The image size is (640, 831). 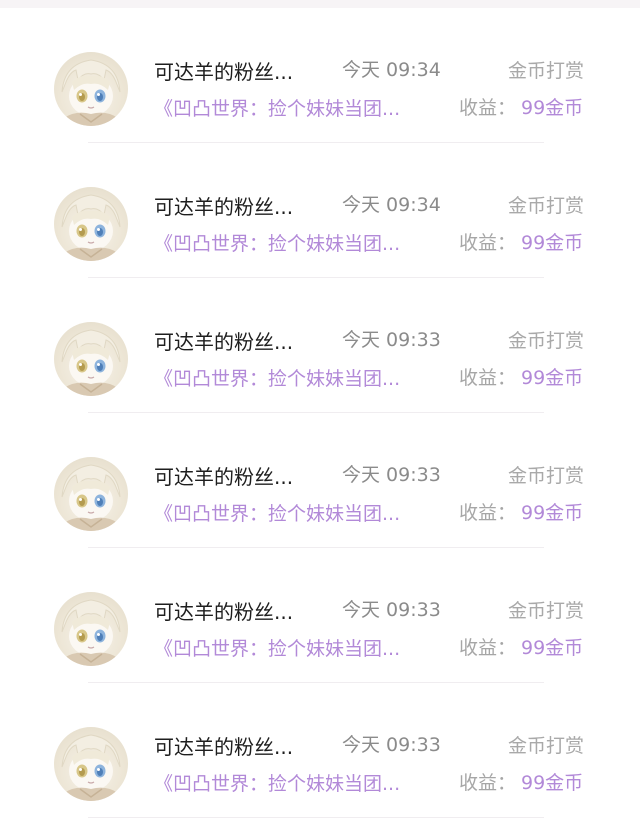 I want to click on top-strip, so click(x=320, y=4).